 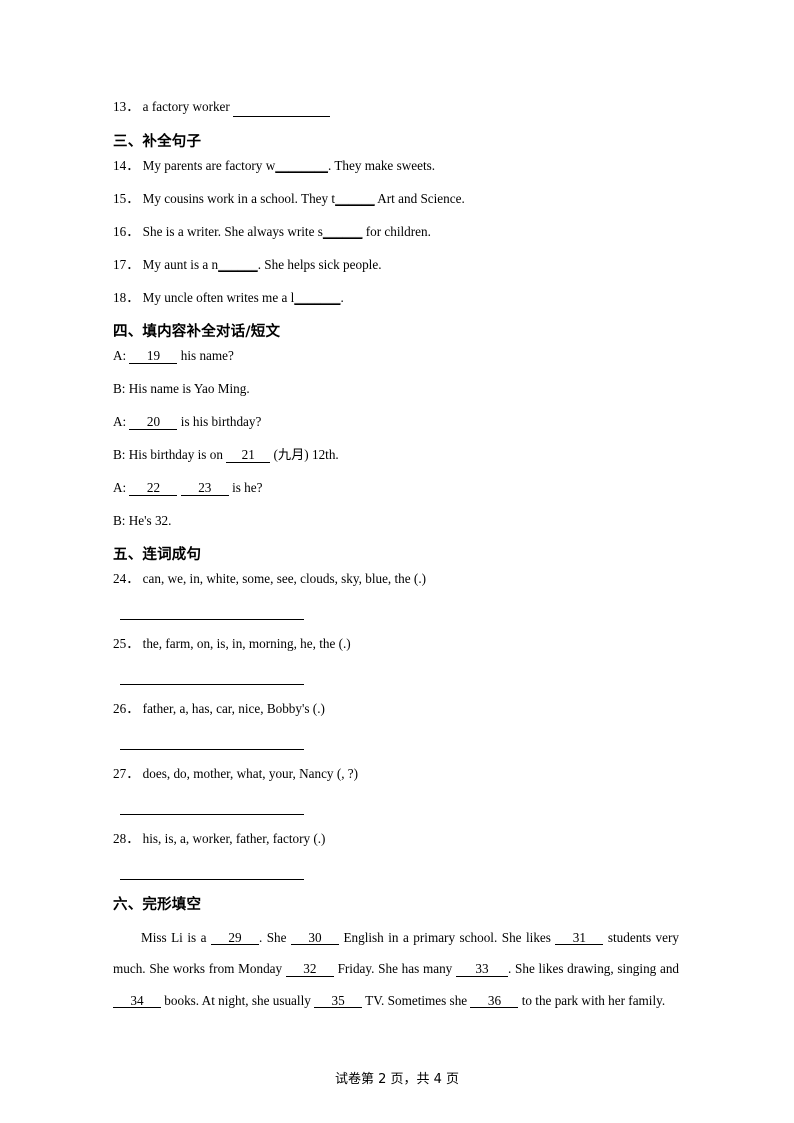 I want to click on dialogue-text: He's 32., so click(x=148, y=521).